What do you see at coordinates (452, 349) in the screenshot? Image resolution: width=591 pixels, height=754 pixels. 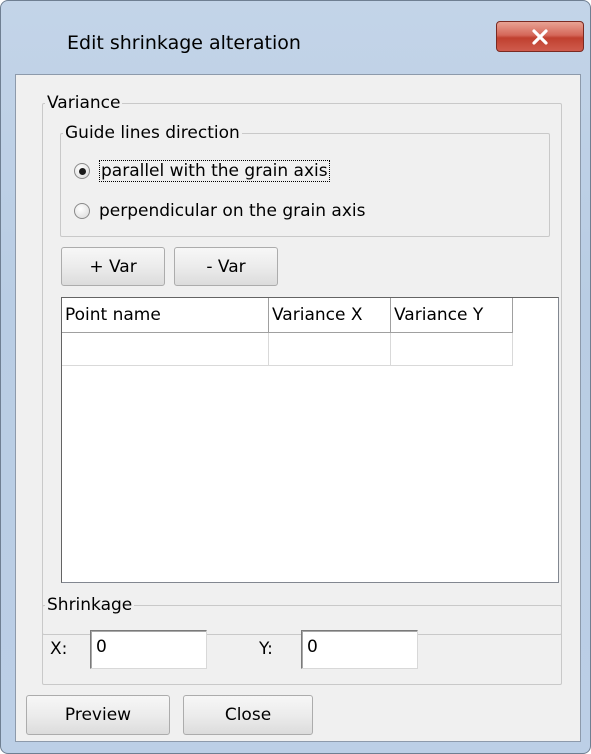 I see `table-cell-variance-y` at bounding box center [452, 349].